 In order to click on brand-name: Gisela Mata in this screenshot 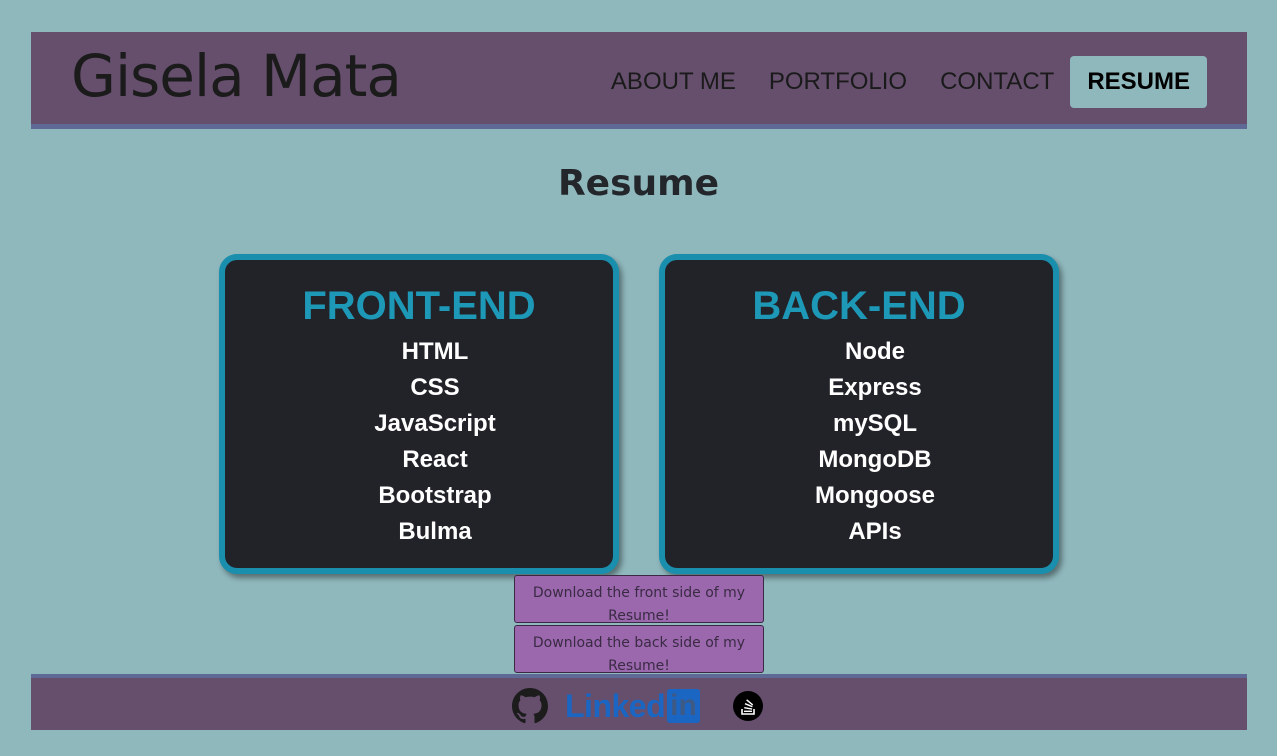, I will do `click(236, 76)`.